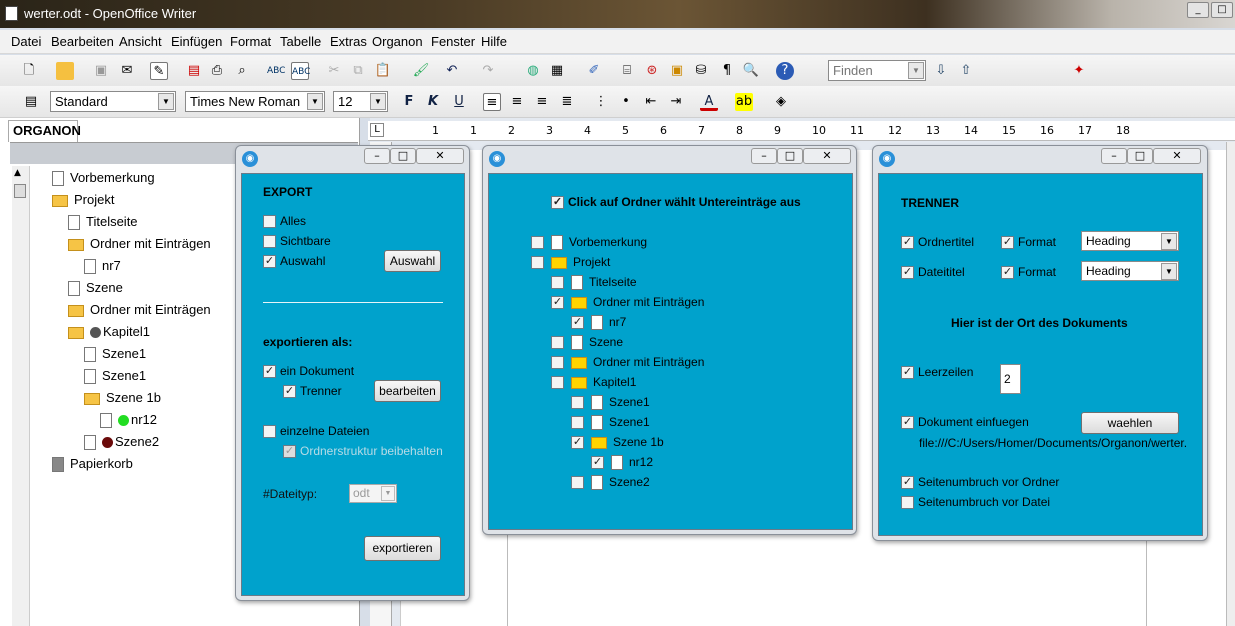 This screenshot has height=626, width=1235. What do you see at coordinates (29, 71) in the screenshot?
I see `new-document-icon: 🗋` at bounding box center [29, 71].